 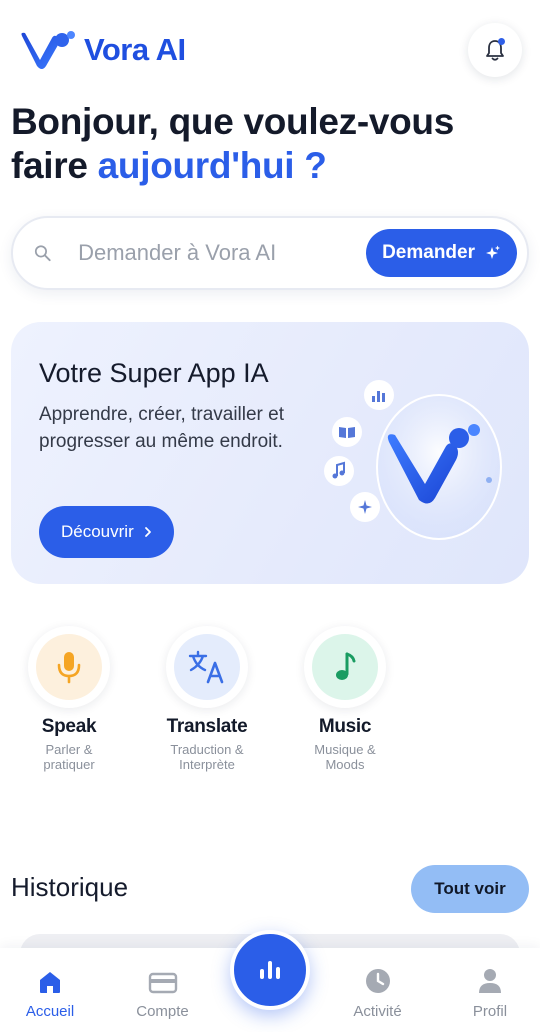 What do you see at coordinates (347, 432) in the screenshot?
I see `book-bubble-icon` at bounding box center [347, 432].